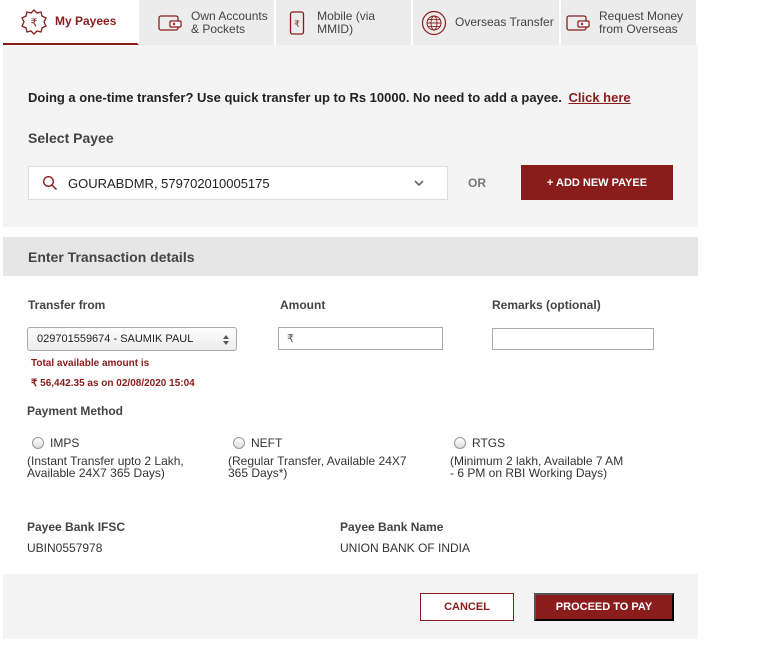 The image size is (775, 650). I want to click on transfer-from-label: Transfer from, so click(67, 305).